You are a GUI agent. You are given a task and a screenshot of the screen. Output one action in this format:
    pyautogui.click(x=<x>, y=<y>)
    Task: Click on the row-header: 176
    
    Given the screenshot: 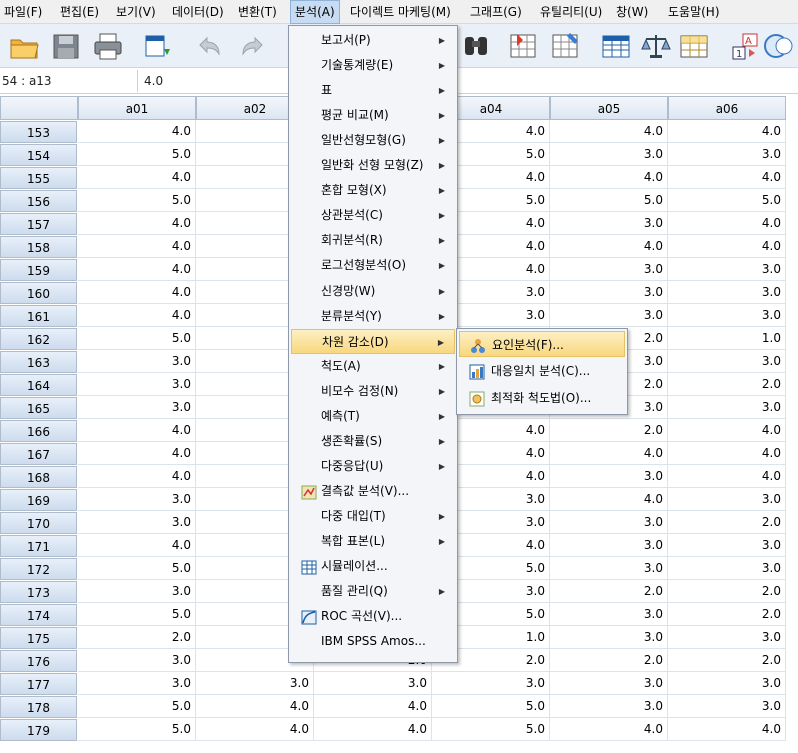 What is the action you would take?
    pyautogui.click(x=38, y=661)
    